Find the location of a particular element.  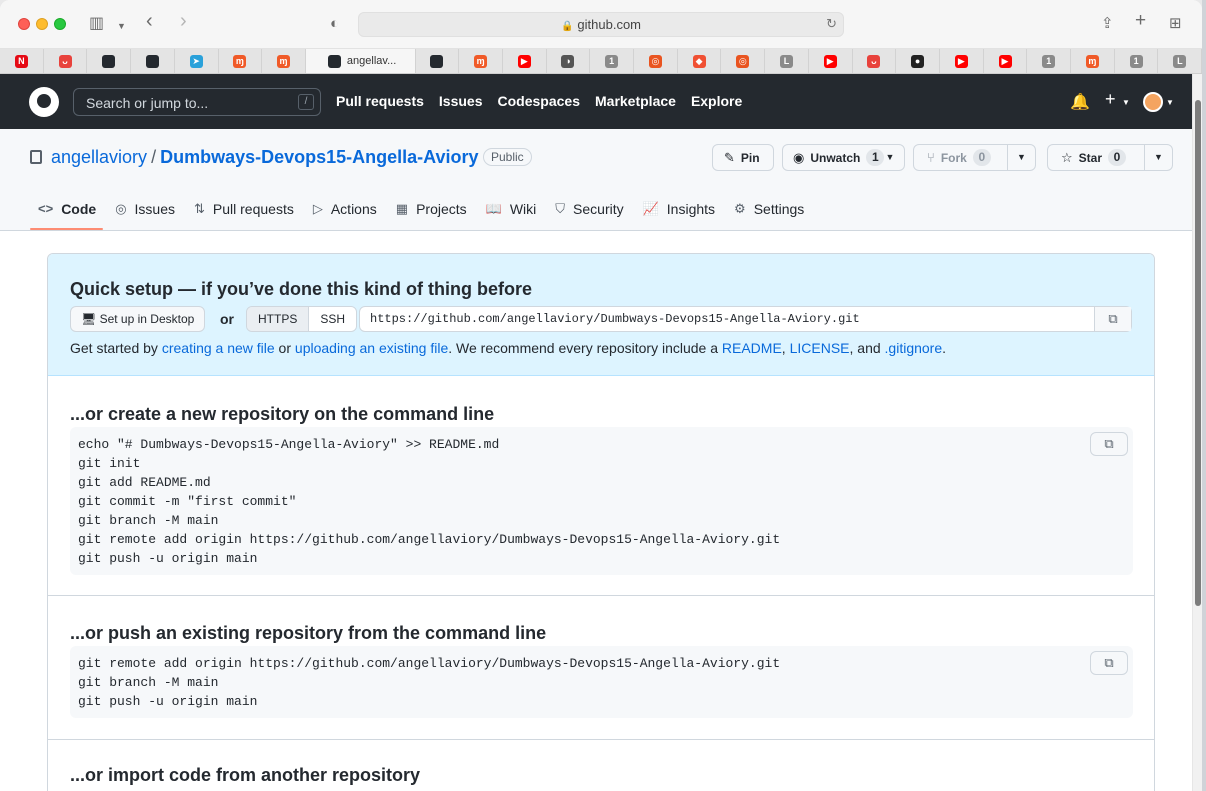

create-new-plus-icon: + is located at coordinates (1110, 99).